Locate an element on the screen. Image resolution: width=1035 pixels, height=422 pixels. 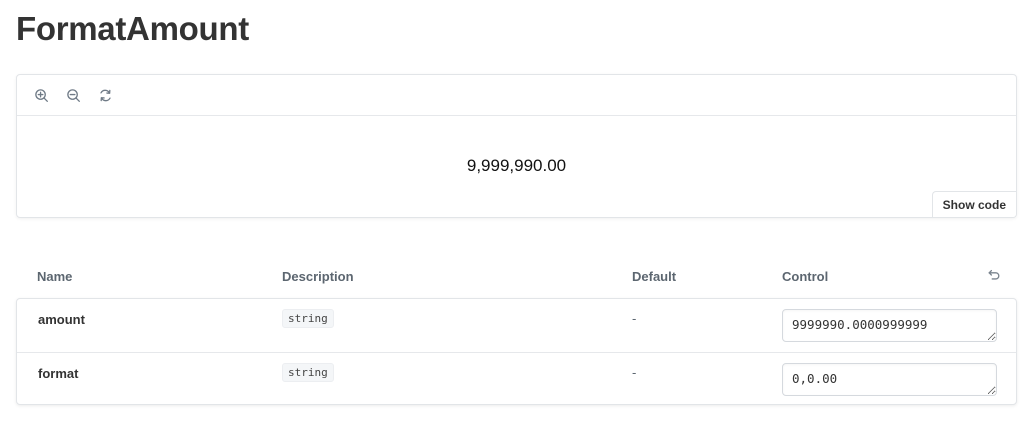
zoom-in-icon is located at coordinates (41, 95).